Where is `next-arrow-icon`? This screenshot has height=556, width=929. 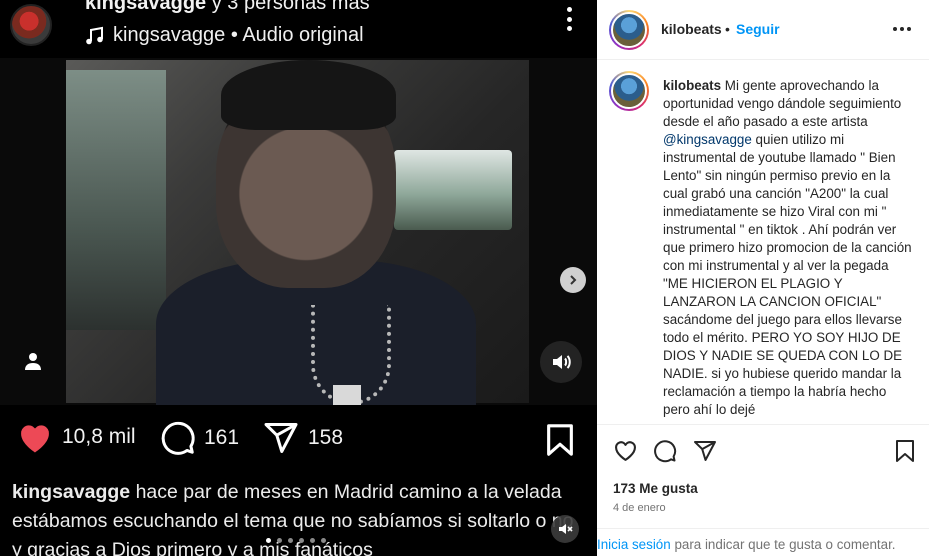 next-arrow-icon is located at coordinates (573, 280).